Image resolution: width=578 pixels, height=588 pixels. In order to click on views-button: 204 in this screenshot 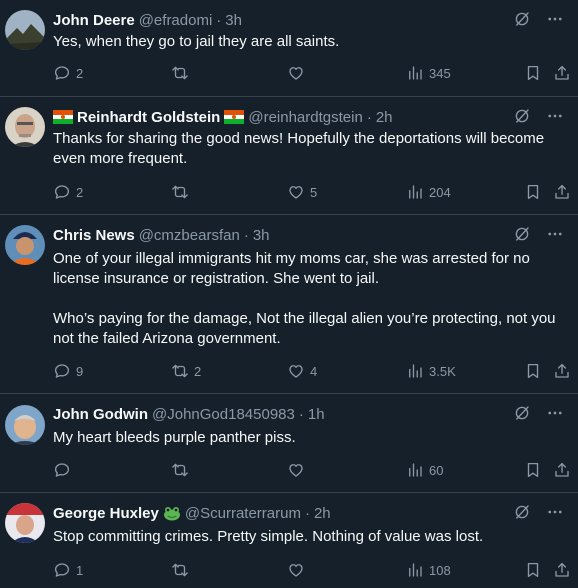, I will do `click(428, 192)`.